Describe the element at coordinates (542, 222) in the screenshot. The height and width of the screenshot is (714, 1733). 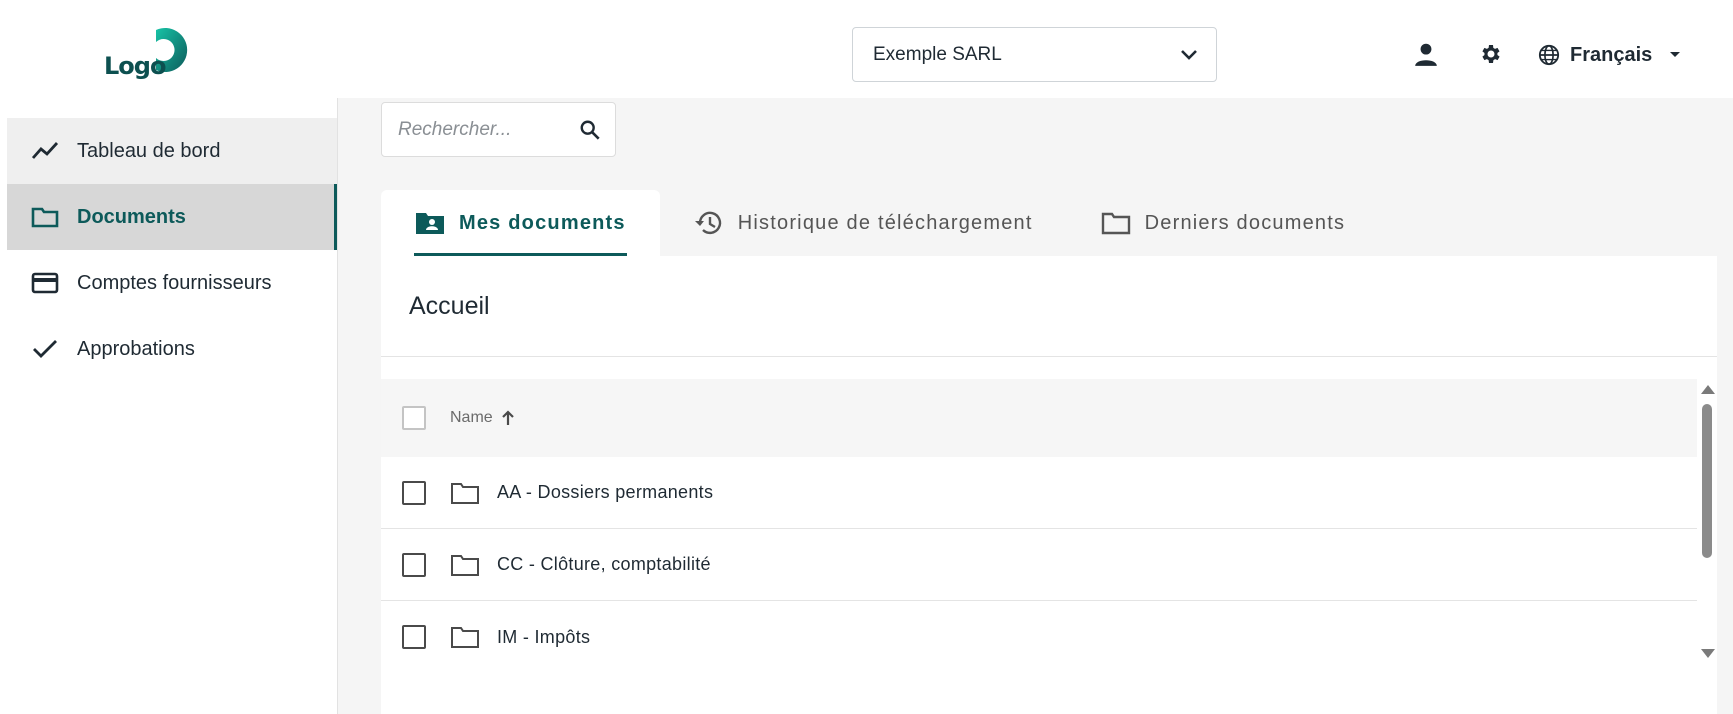
I see `tab-label: Mes documents` at that location.